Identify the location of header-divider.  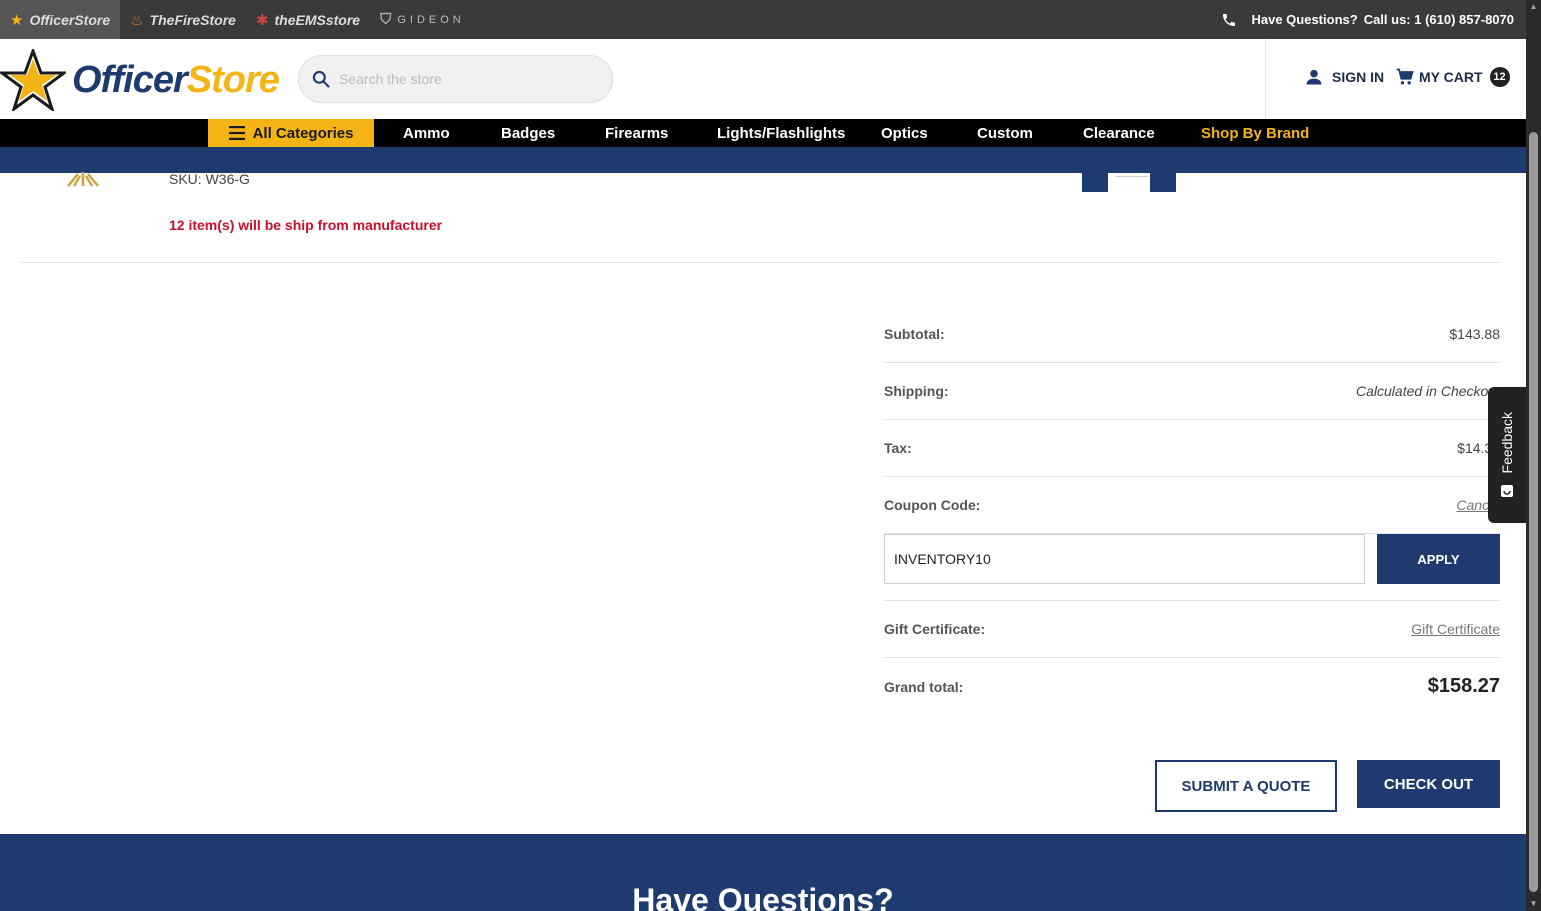
(1265, 79).